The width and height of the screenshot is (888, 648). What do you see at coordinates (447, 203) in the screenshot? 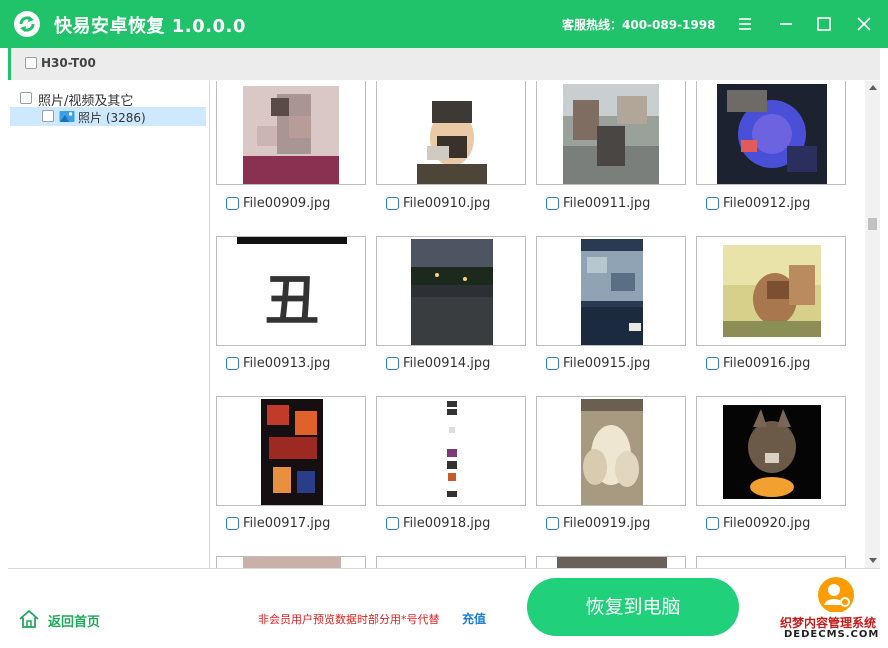
I see `file-name: File00910.jpg` at bounding box center [447, 203].